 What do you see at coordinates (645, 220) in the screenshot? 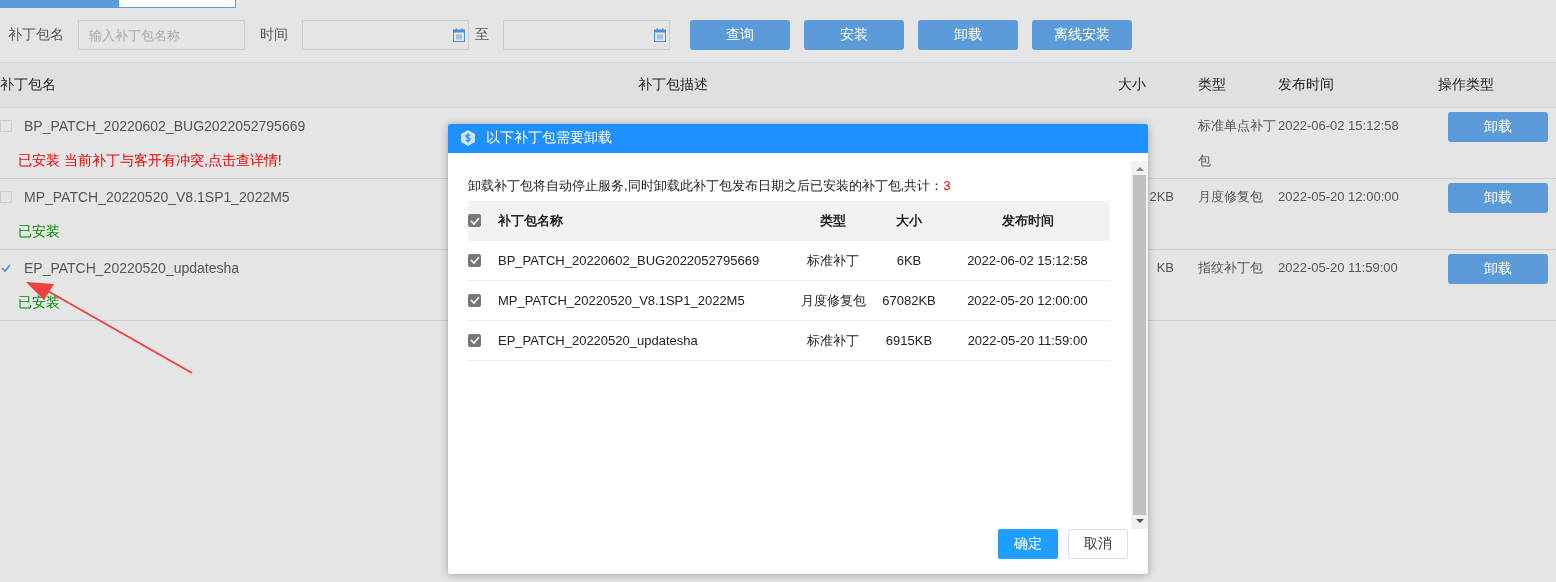
I see `column-header: 补丁包名称` at bounding box center [645, 220].